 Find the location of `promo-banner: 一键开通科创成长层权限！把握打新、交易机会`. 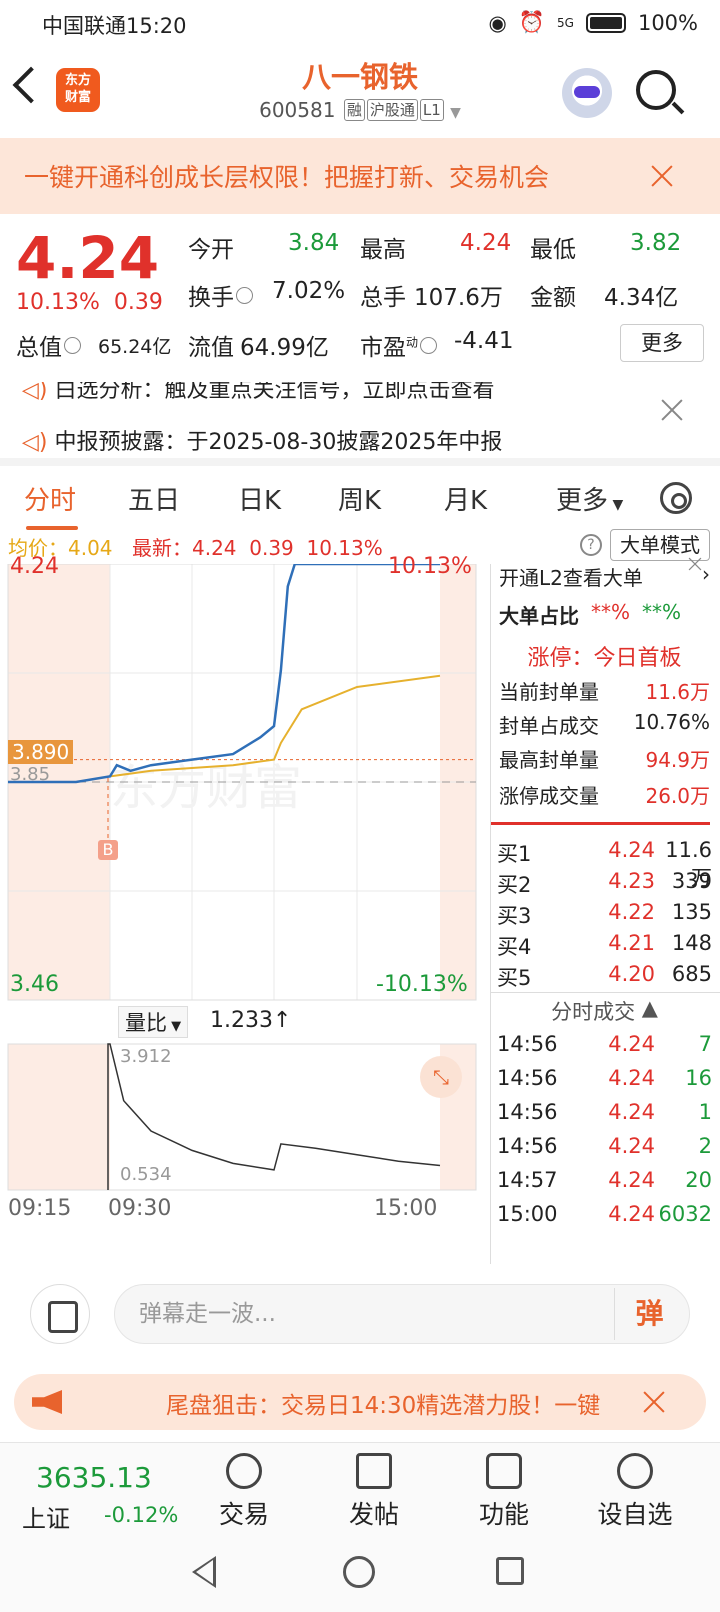

promo-banner: 一键开通科创成长层权限！把握打新、交易机会 is located at coordinates (360, 176).